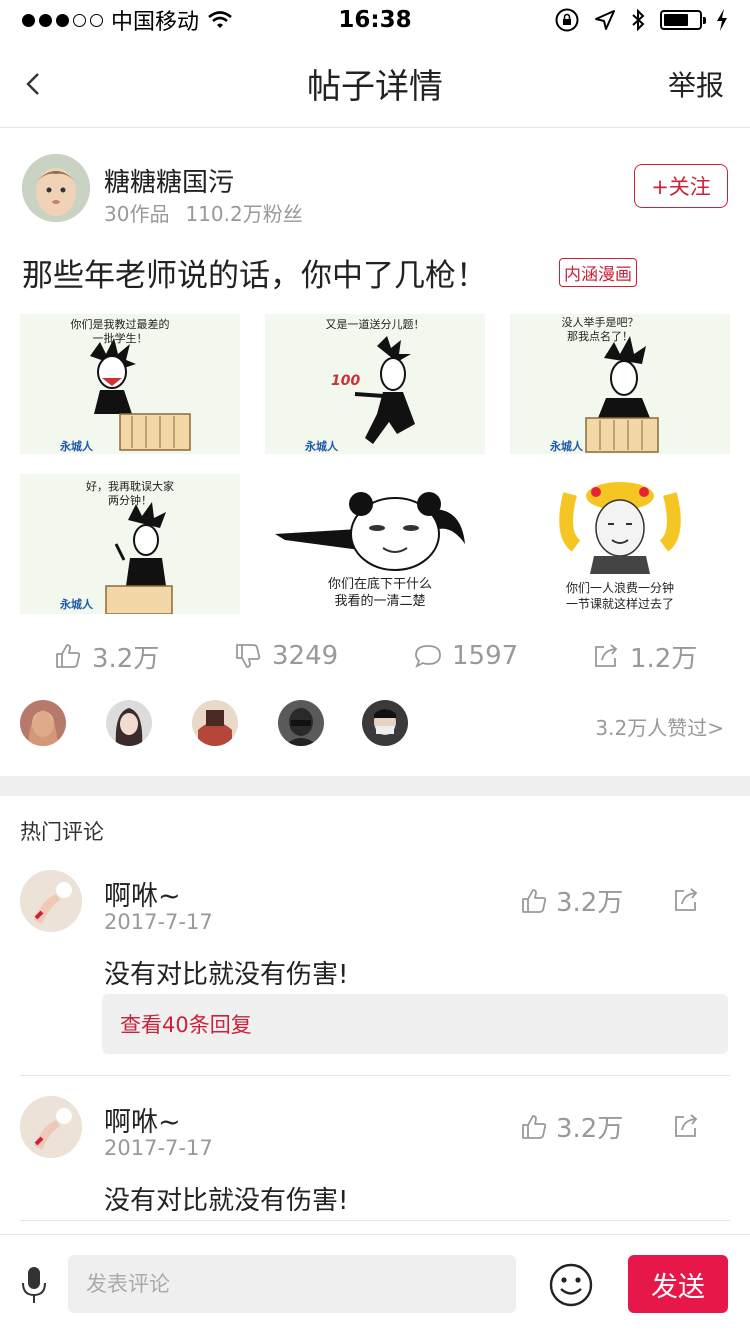  Describe the element at coordinates (130, 544) in the screenshot. I see `post-image: 好，我再耽误大家 两分钟！ 永城人` at that location.